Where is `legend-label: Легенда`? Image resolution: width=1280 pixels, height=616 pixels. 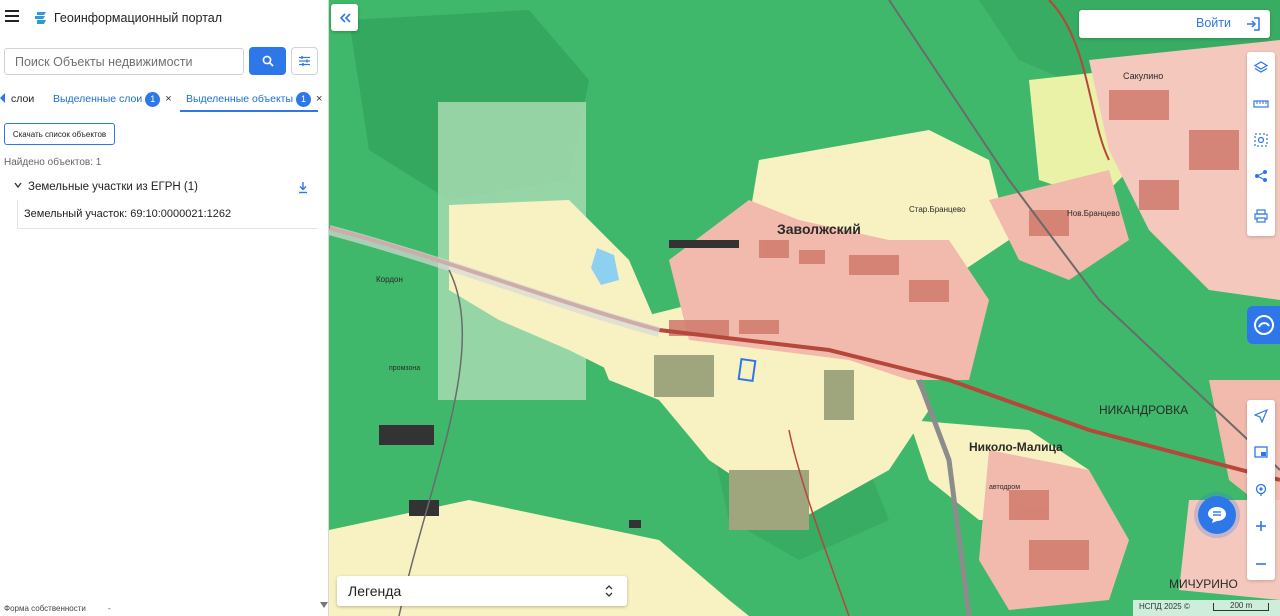
legend-label: Легенда is located at coordinates (375, 591).